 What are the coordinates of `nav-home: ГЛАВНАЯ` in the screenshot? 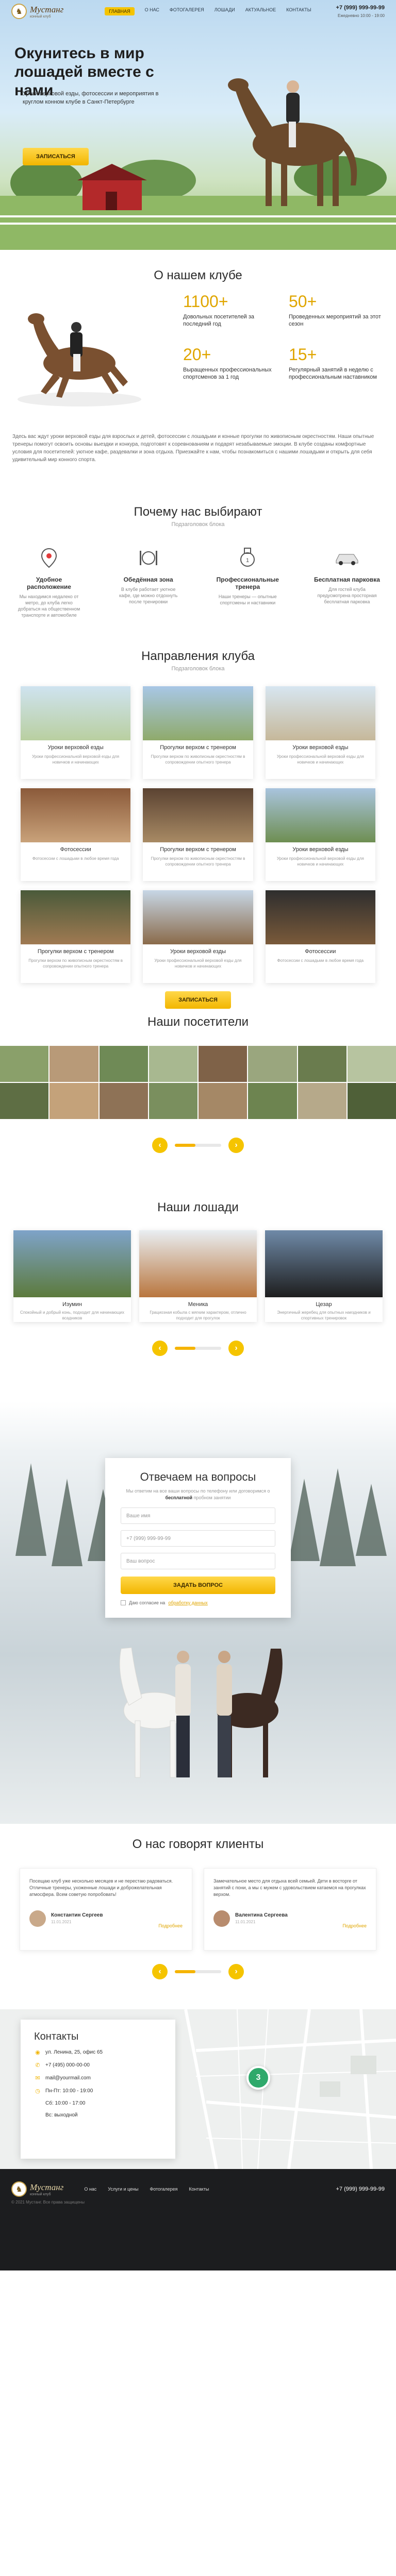 It's located at (120, 11).